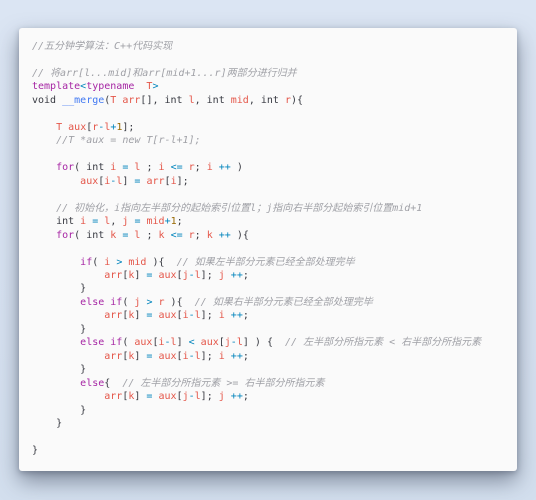 The height and width of the screenshot is (500, 536). Describe the element at coordinates (256, 315) in the screenshot. I see `code-line: arr[k] = aux[i-l]; i ++;` at that location.